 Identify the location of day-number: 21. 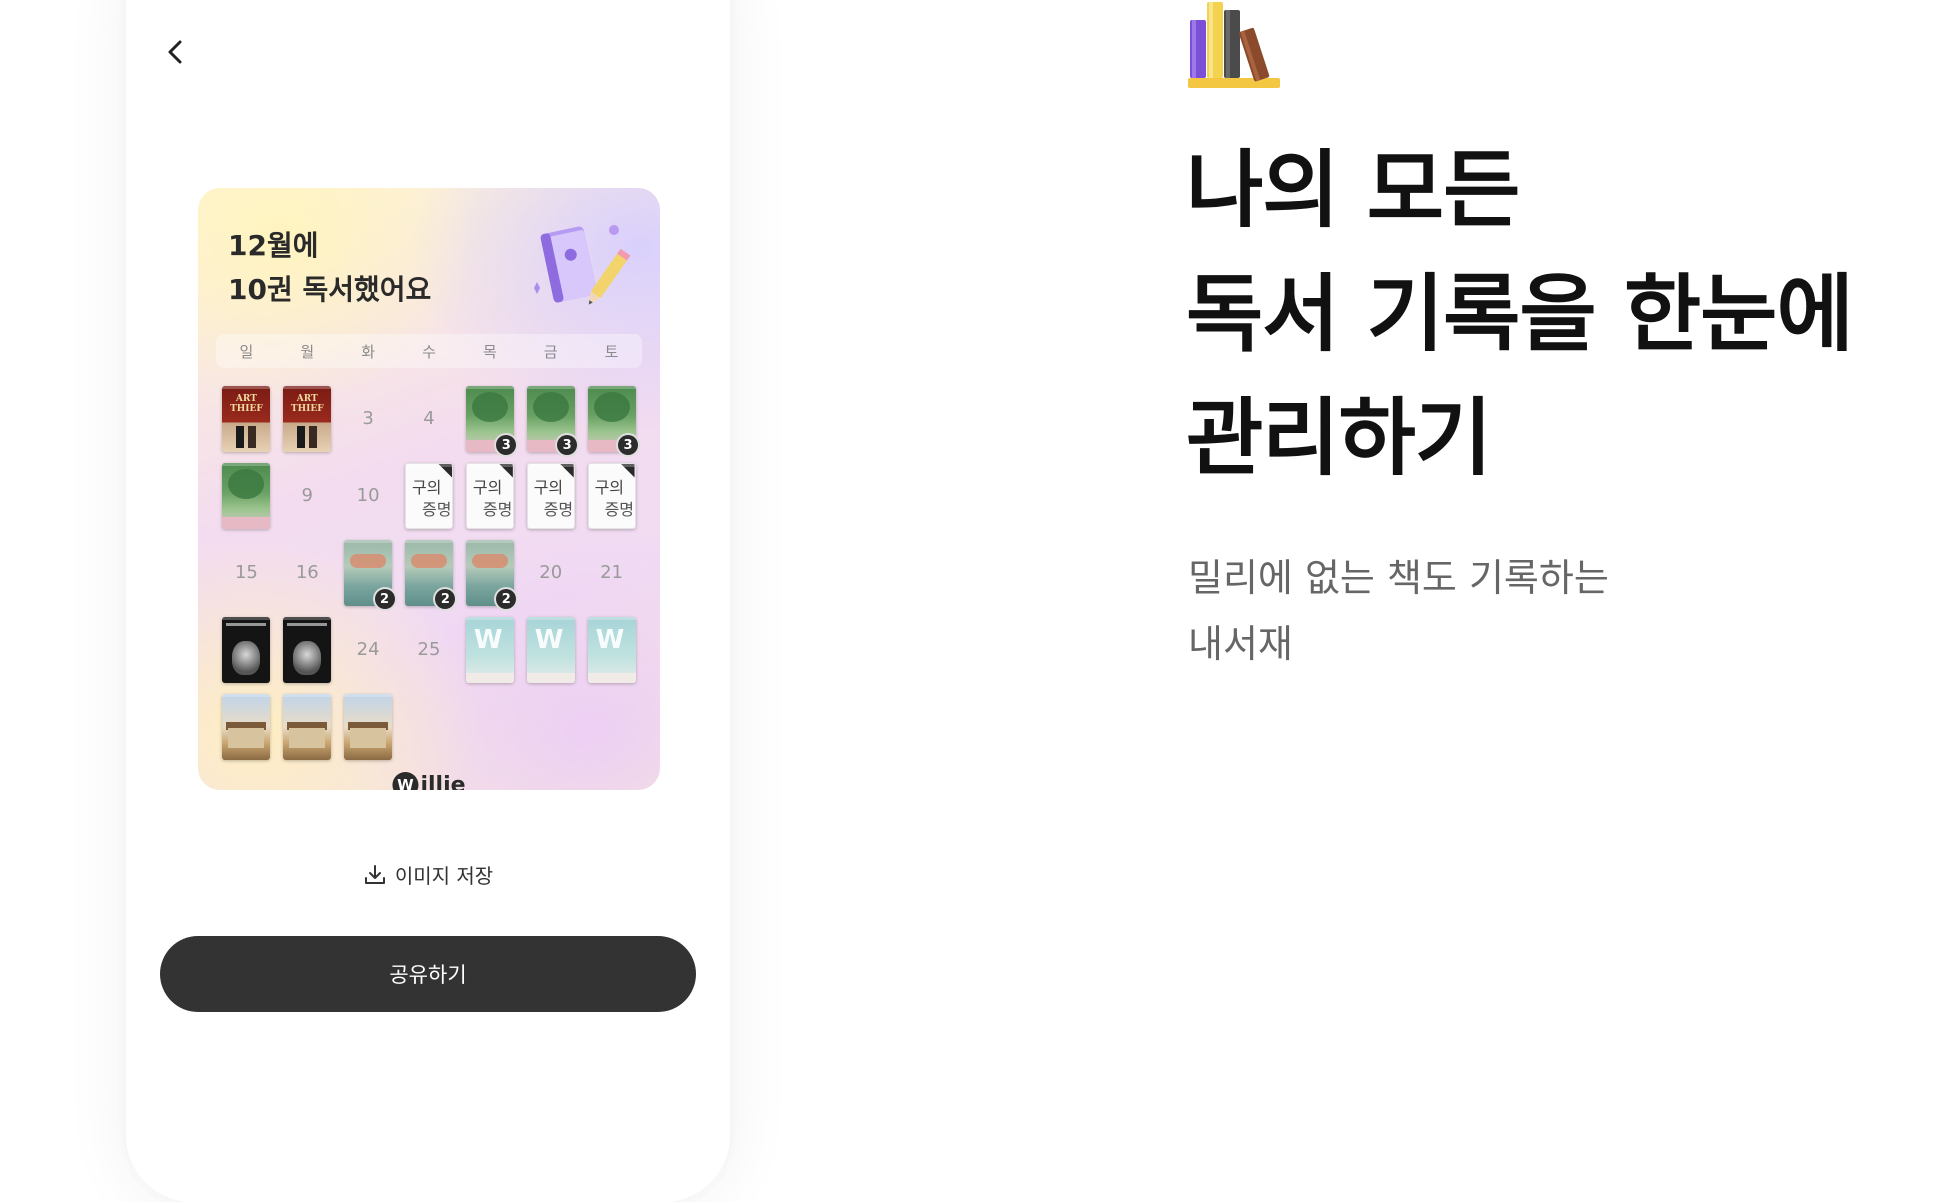
(612, 572).